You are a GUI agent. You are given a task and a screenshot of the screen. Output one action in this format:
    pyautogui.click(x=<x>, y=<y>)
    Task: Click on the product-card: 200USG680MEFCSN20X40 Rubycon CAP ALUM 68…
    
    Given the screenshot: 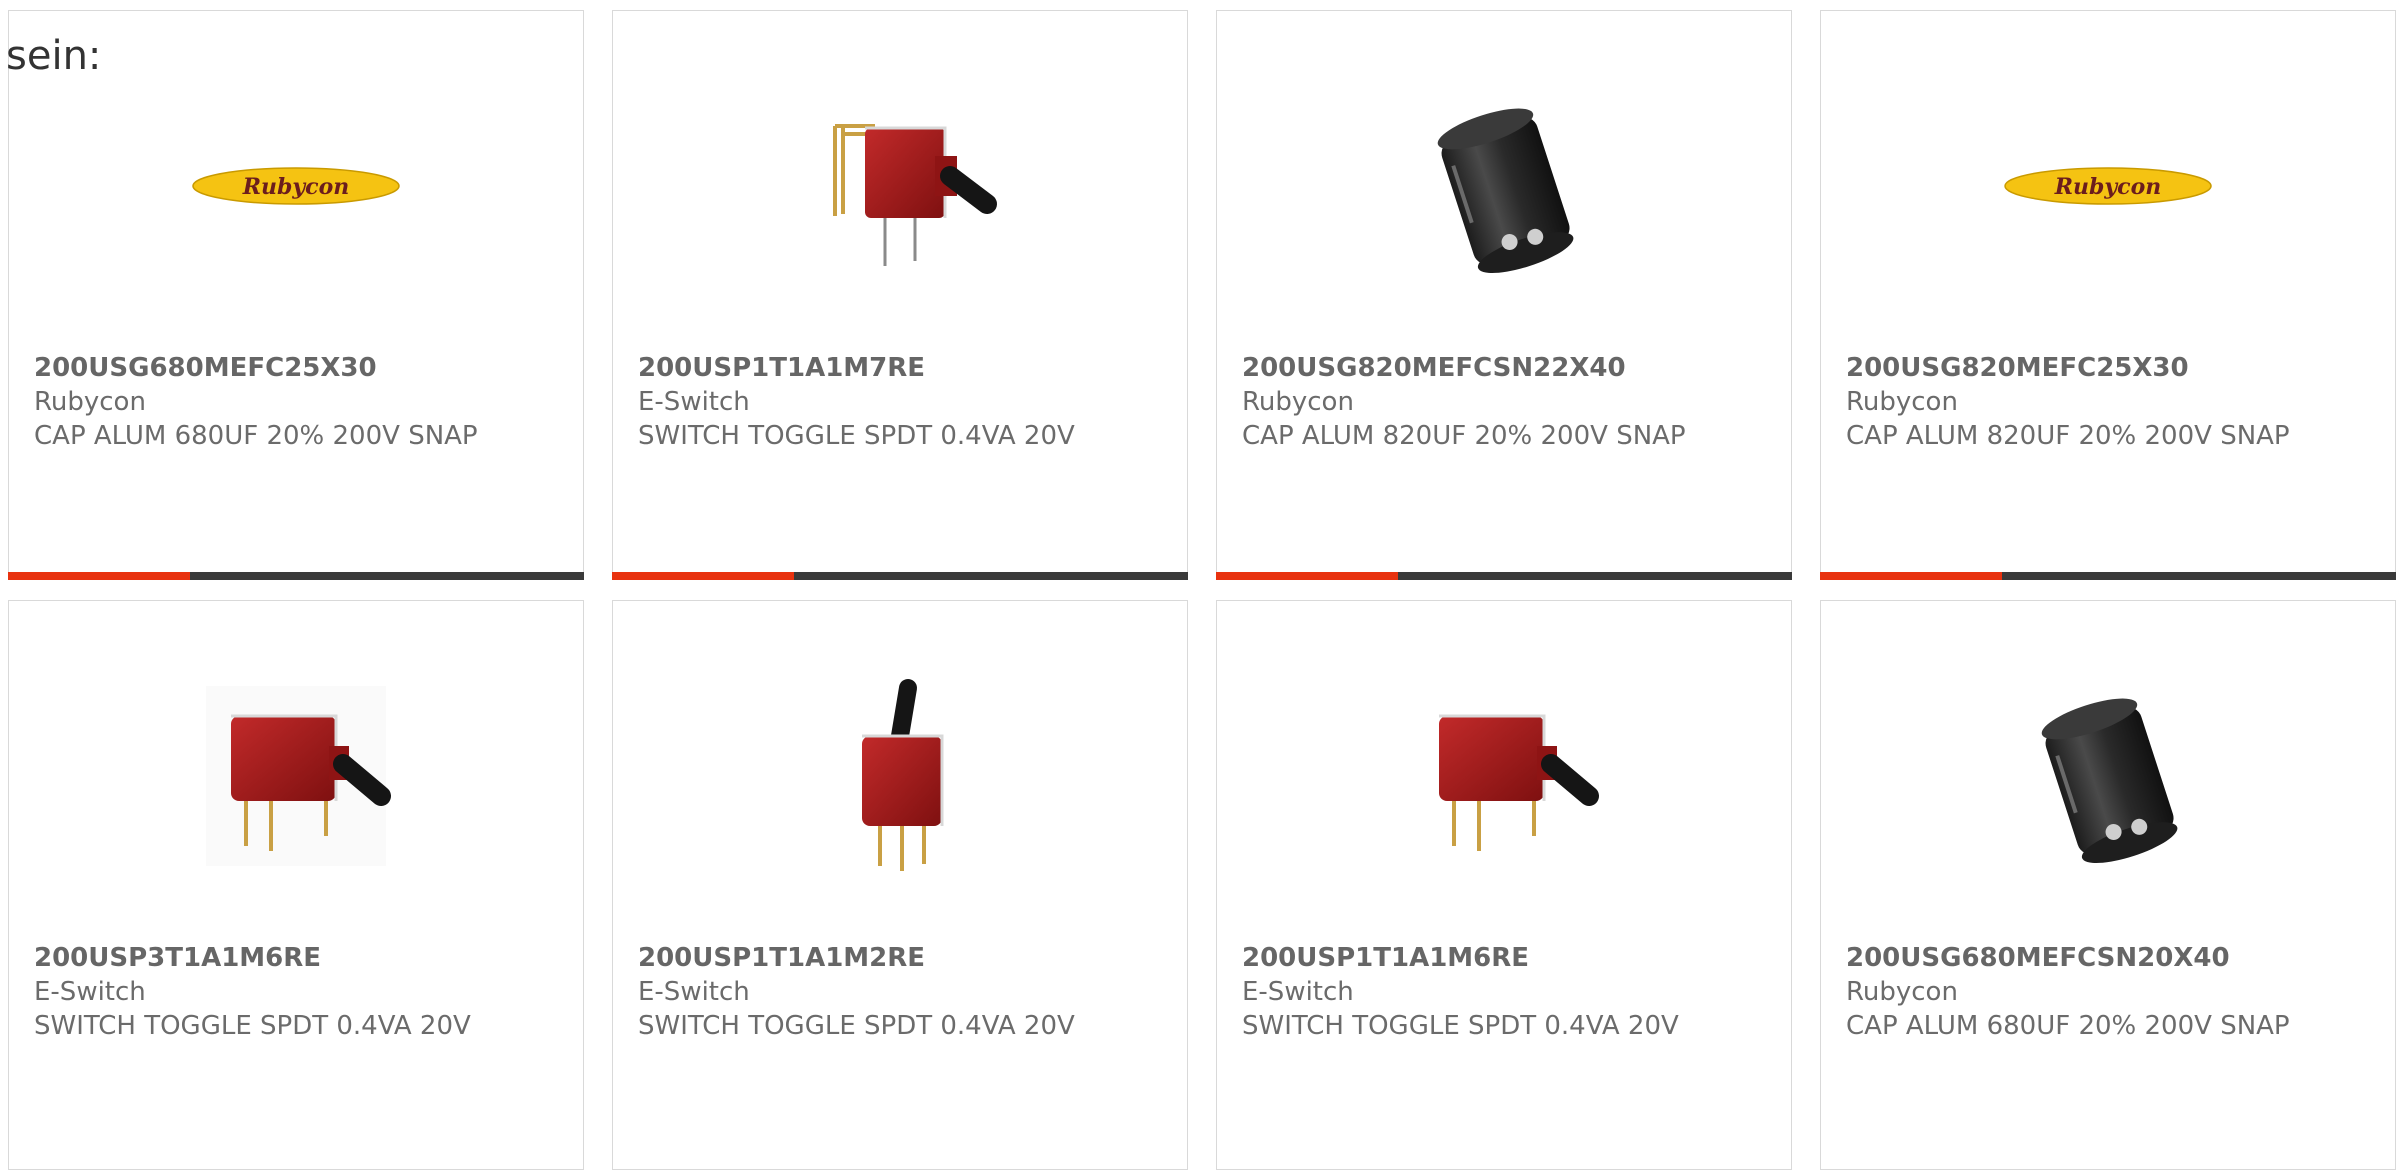 What is the action you would take?
    pyautogui.click(x=2108, y=885)
    